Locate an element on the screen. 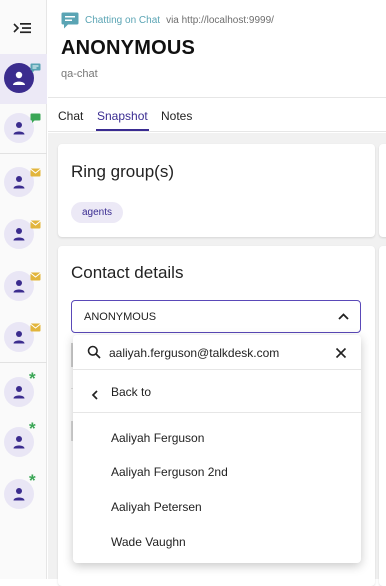 This screenshot has height=586, width=386. dropdown-option: Aaliyah Ferguson 2nd is located at coordinates (217, 472).